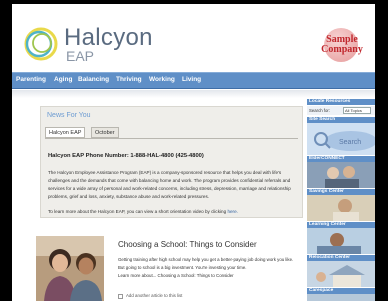  I want to click on company-logo: Sample Company, so click(340, 46).